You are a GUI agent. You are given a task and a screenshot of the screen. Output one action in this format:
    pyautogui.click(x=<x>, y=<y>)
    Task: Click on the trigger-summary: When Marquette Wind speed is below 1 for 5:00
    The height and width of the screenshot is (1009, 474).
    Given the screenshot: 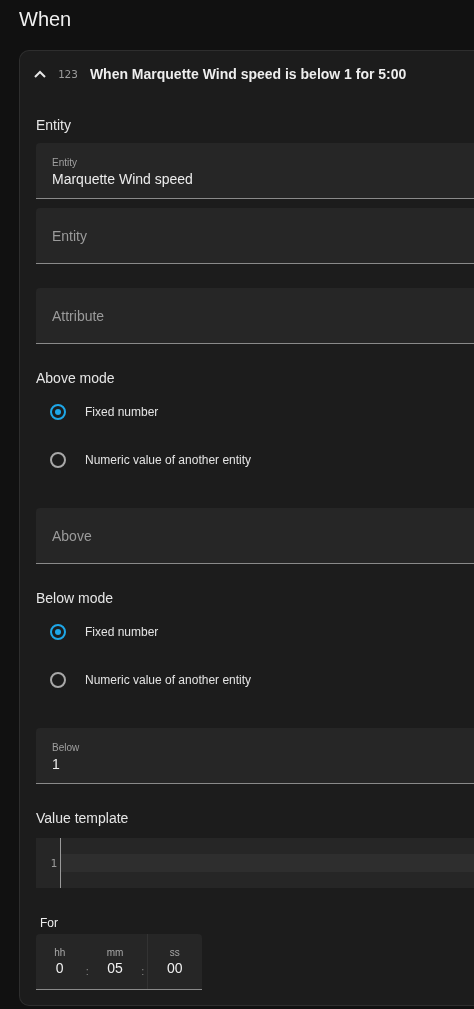 What is the action you would take?
    pyautogui.click(x=248, y=74)
    